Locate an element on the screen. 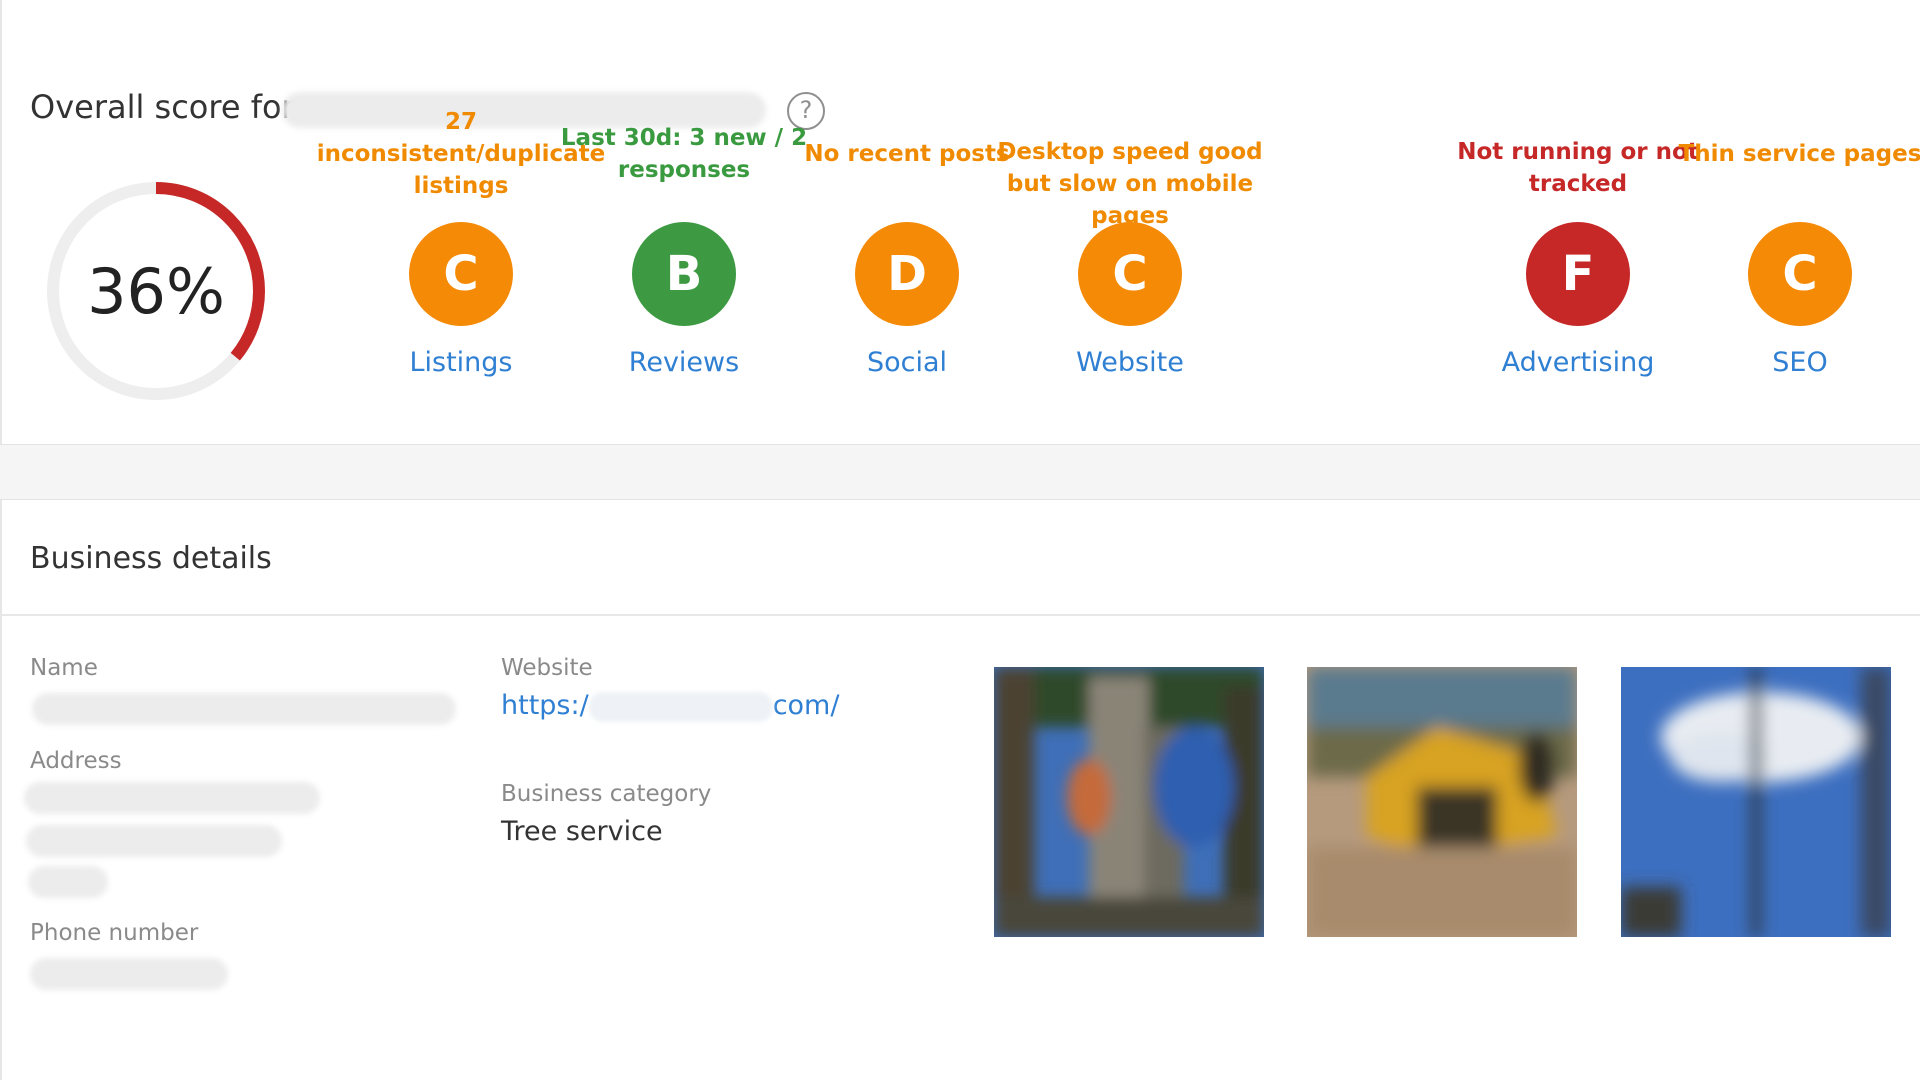  overall-score-value: 36% is located at coordinates (156, 291).